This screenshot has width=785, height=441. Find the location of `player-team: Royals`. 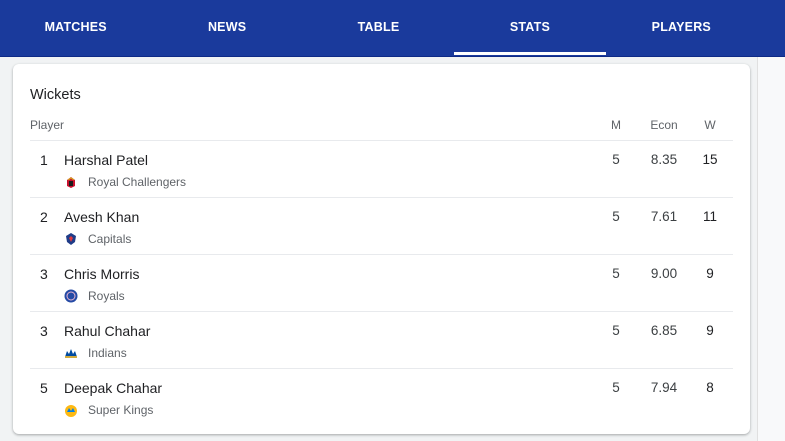

player-team: Royals is located at coordinates (94, 296).